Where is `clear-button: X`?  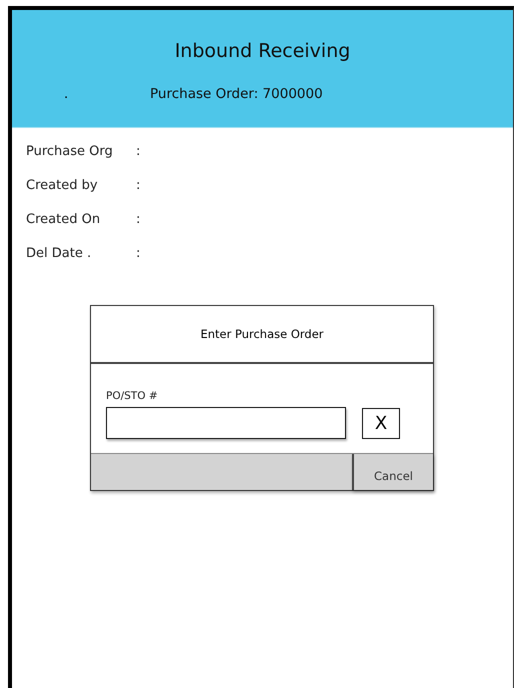
clear-button: X is located at coordinates (381, 423).